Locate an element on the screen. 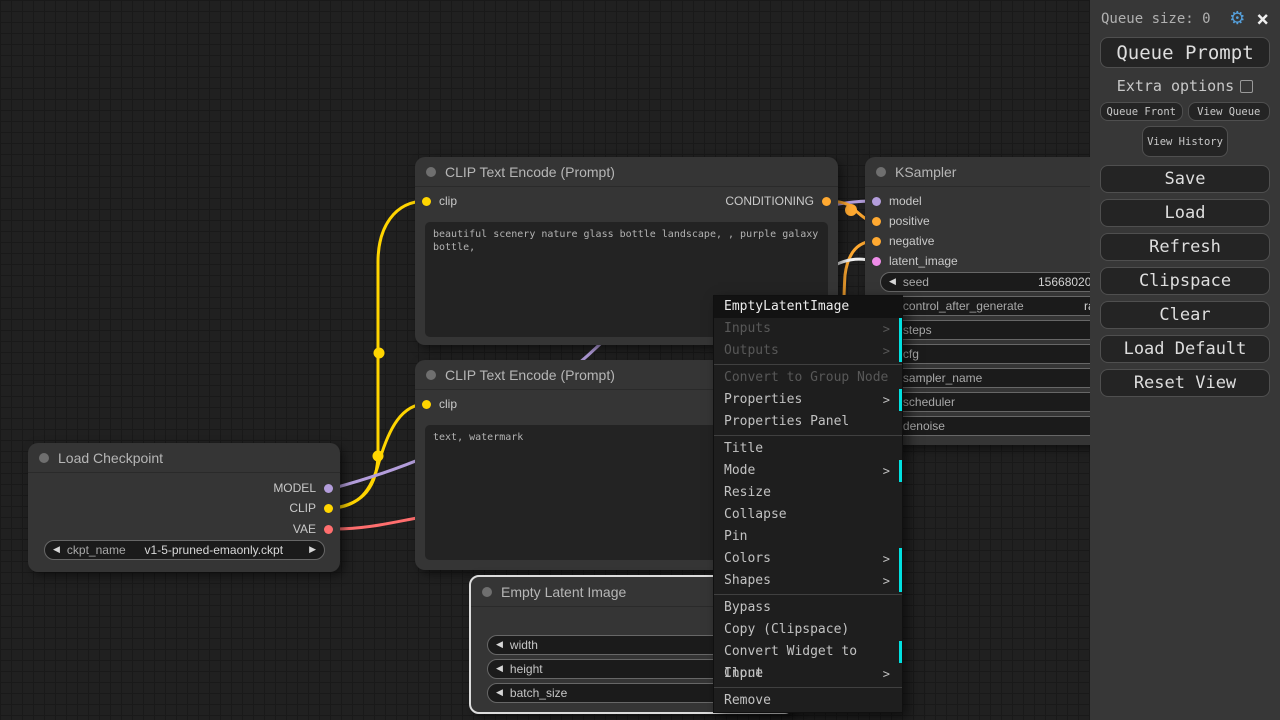 The height and width of the screenshot is (720, 1280). widget-value: 1566802087 is located at coordinates (1064, 282).